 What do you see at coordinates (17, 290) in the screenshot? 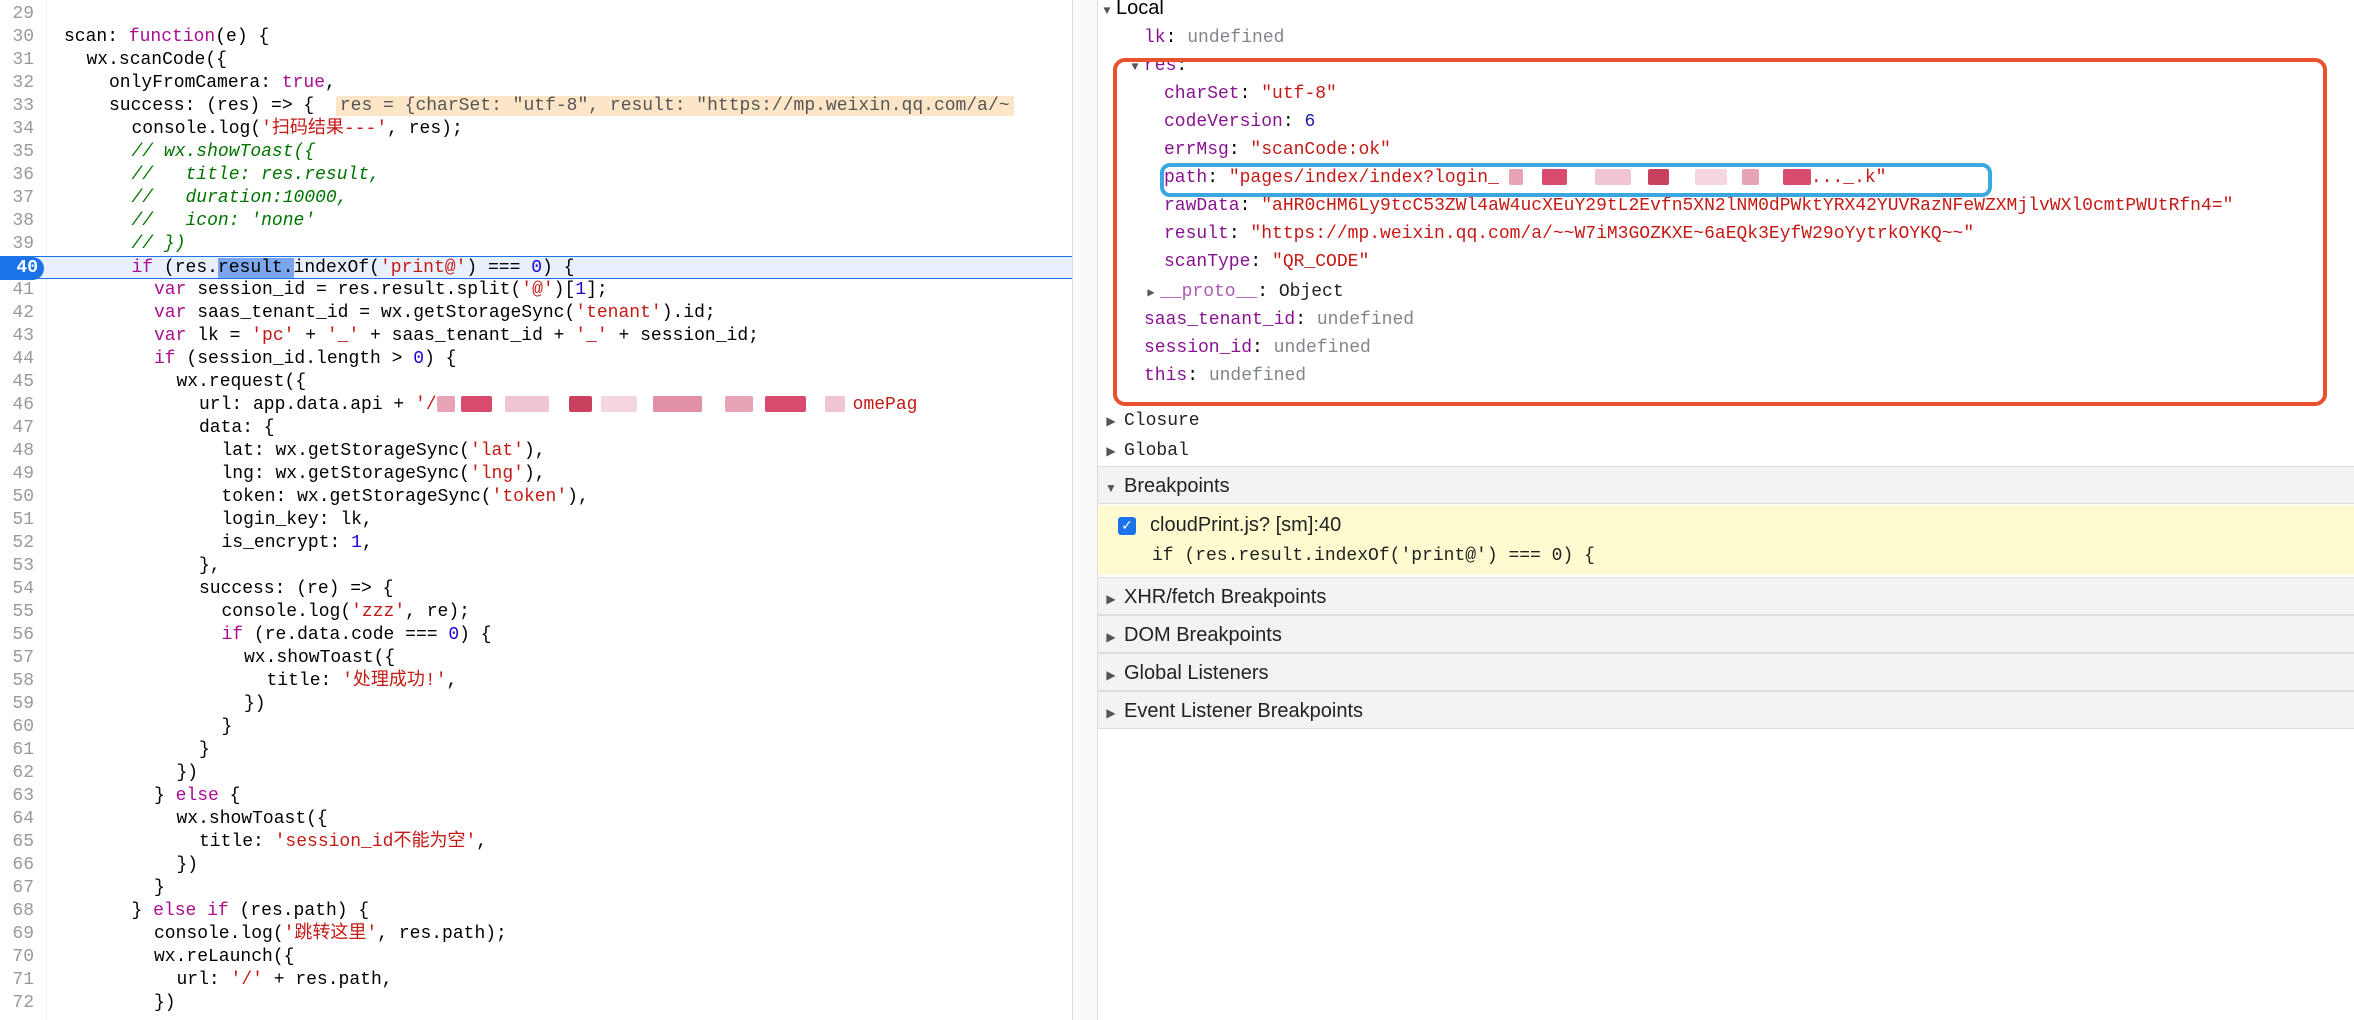
I see `line-number: 41` at bounding box center [17, 290].